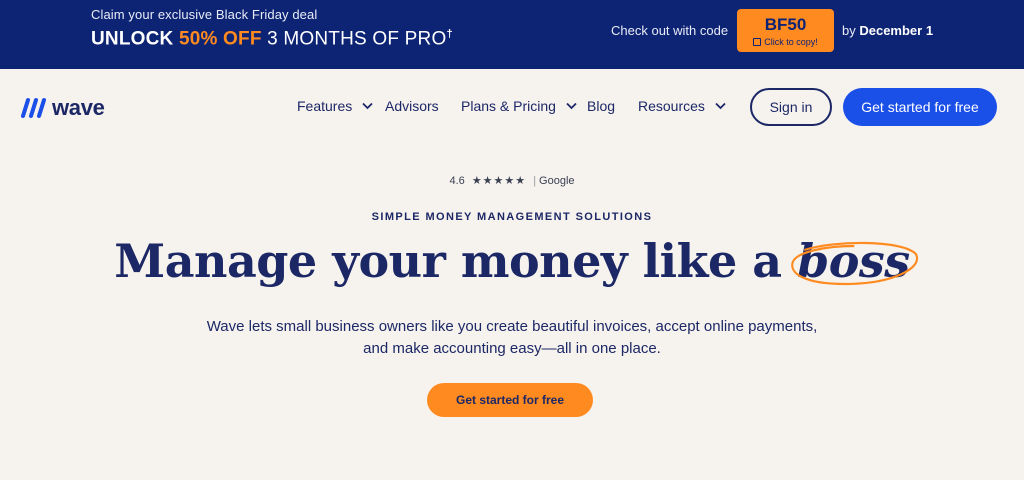 The height and width of the screenshot is (480, 1024). Describe the element at coordinates (851, 30) in the screenshot. I see `promo-deadline-prefix: by` at that location.